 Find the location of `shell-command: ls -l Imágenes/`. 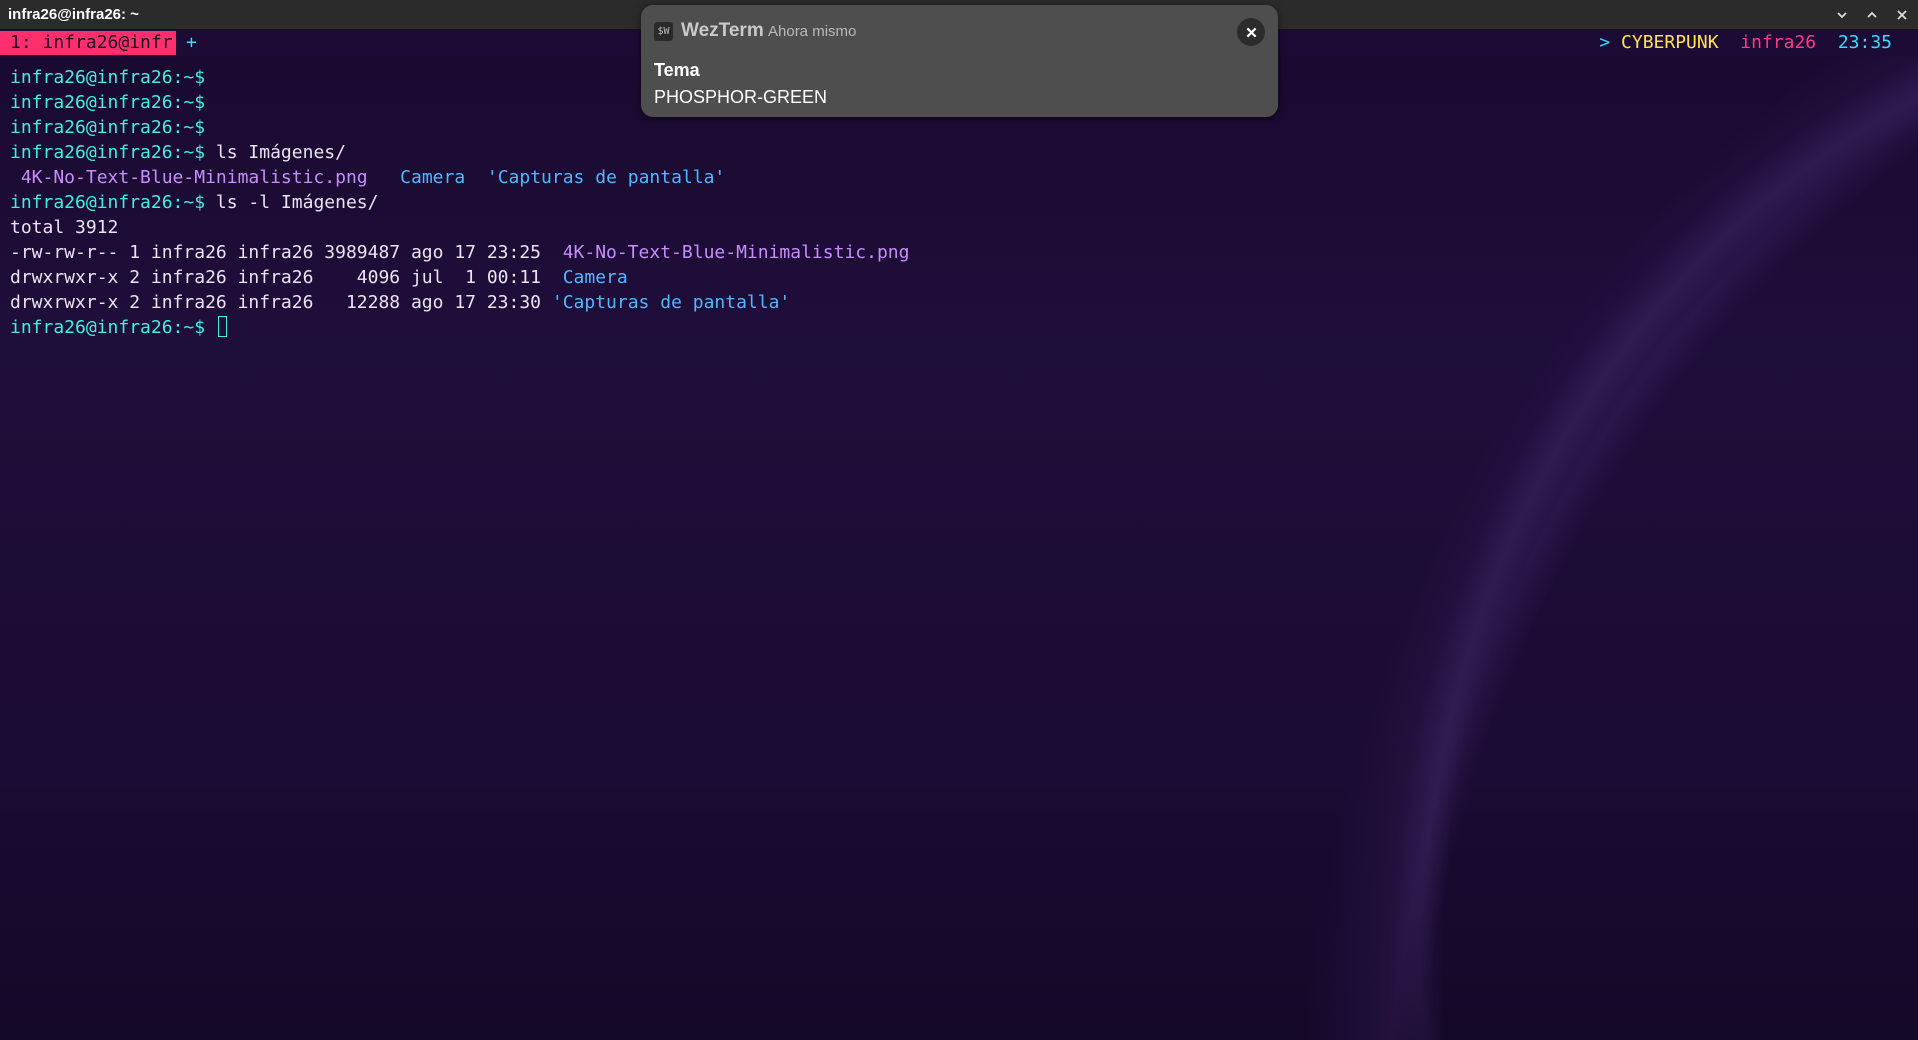

shell-command: ls -l Imágenes/ is located at coordinates (292, 202).